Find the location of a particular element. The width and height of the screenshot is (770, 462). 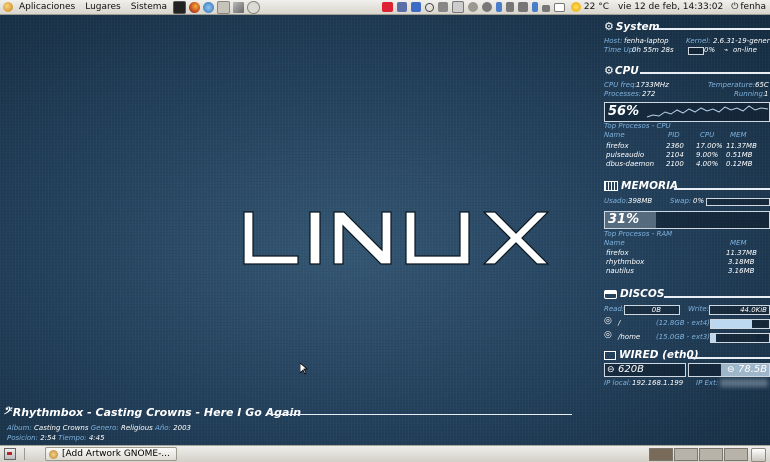

write-label: Write: is located at coordinates (699, 309).